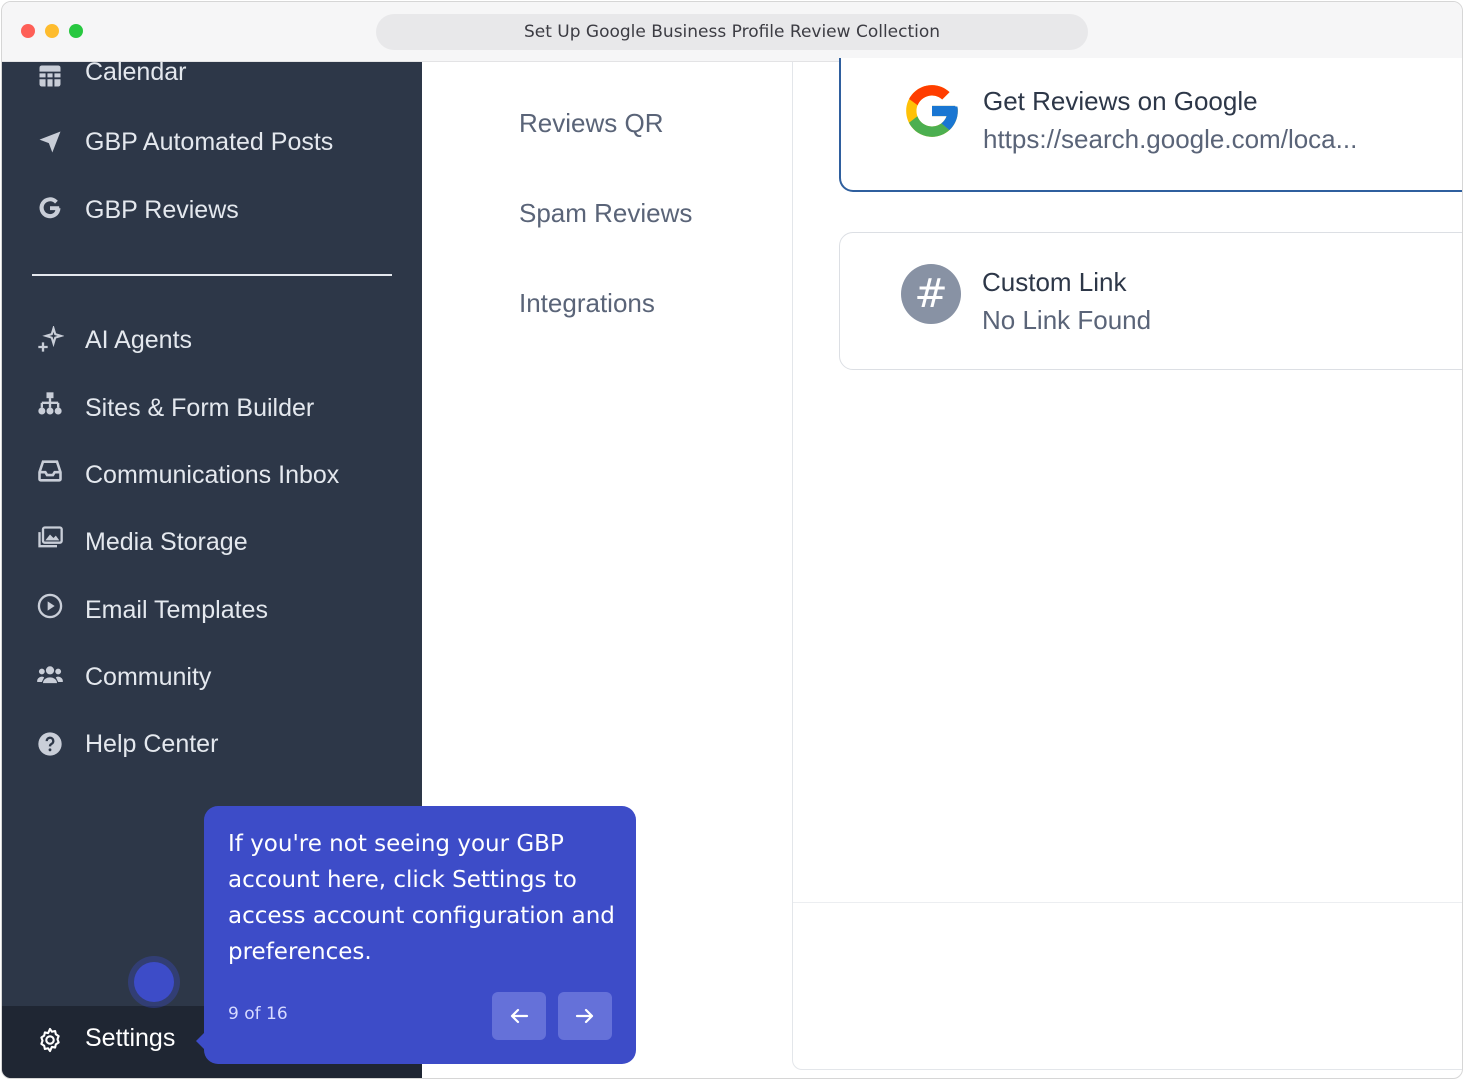 This screenshot has height=1080, width=1464. I want to click on custom-card-title: Custom Link, so click(1054, 282).